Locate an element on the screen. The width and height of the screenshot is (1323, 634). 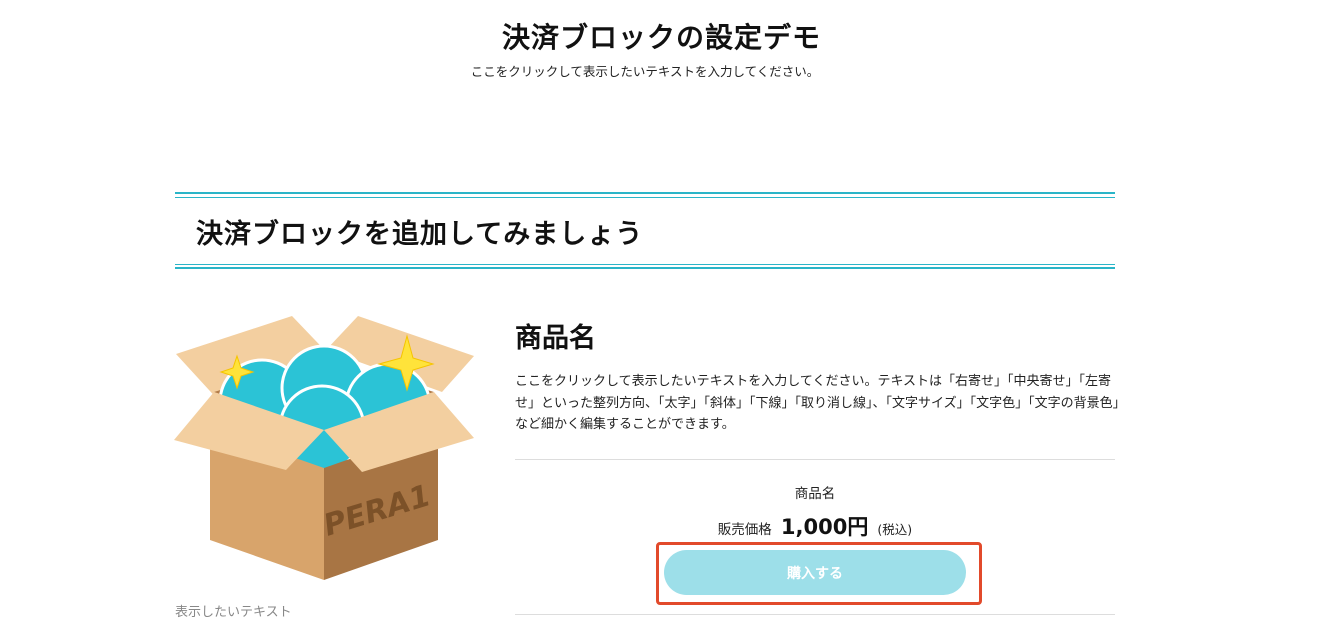
heading-top-rule is located at coordinates (645, 193).